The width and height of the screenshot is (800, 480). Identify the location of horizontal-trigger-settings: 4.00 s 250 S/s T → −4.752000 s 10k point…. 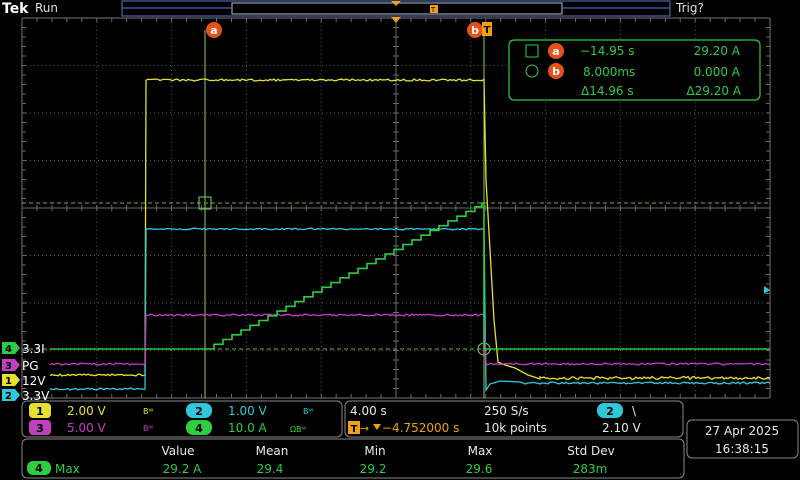
(514, 419).